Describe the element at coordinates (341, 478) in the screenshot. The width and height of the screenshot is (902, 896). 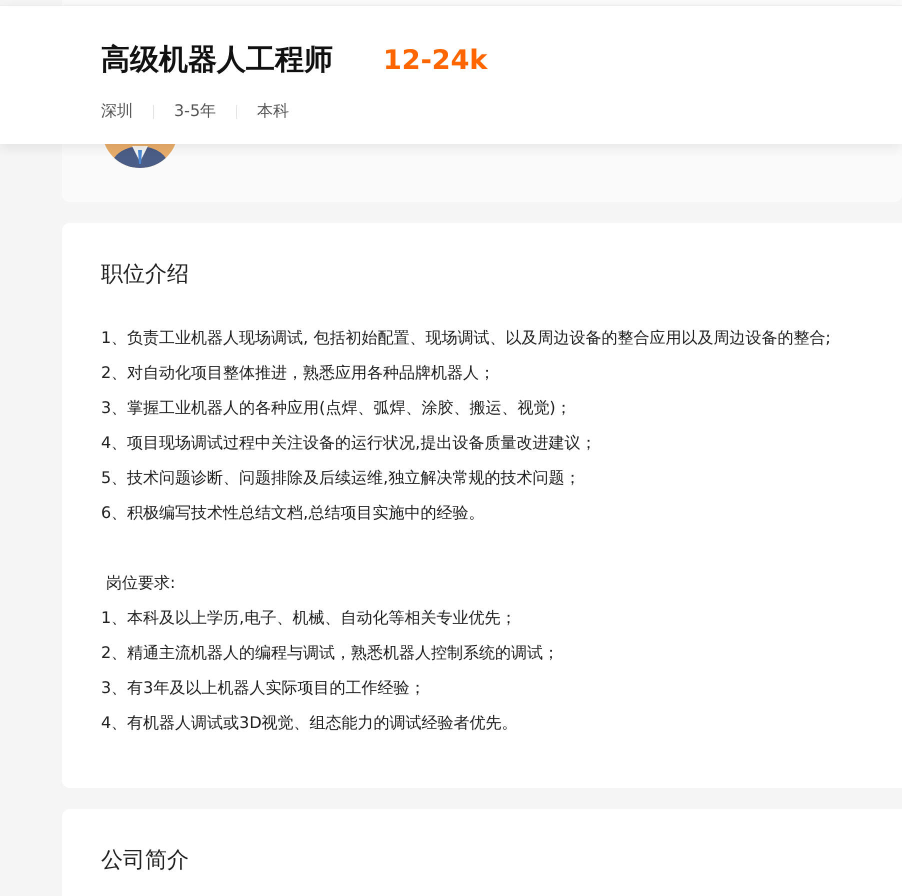
I see `list-item: 5、技术问题诊断、问题排除及后续运维,独立解决常规的技术问题；` at that location.